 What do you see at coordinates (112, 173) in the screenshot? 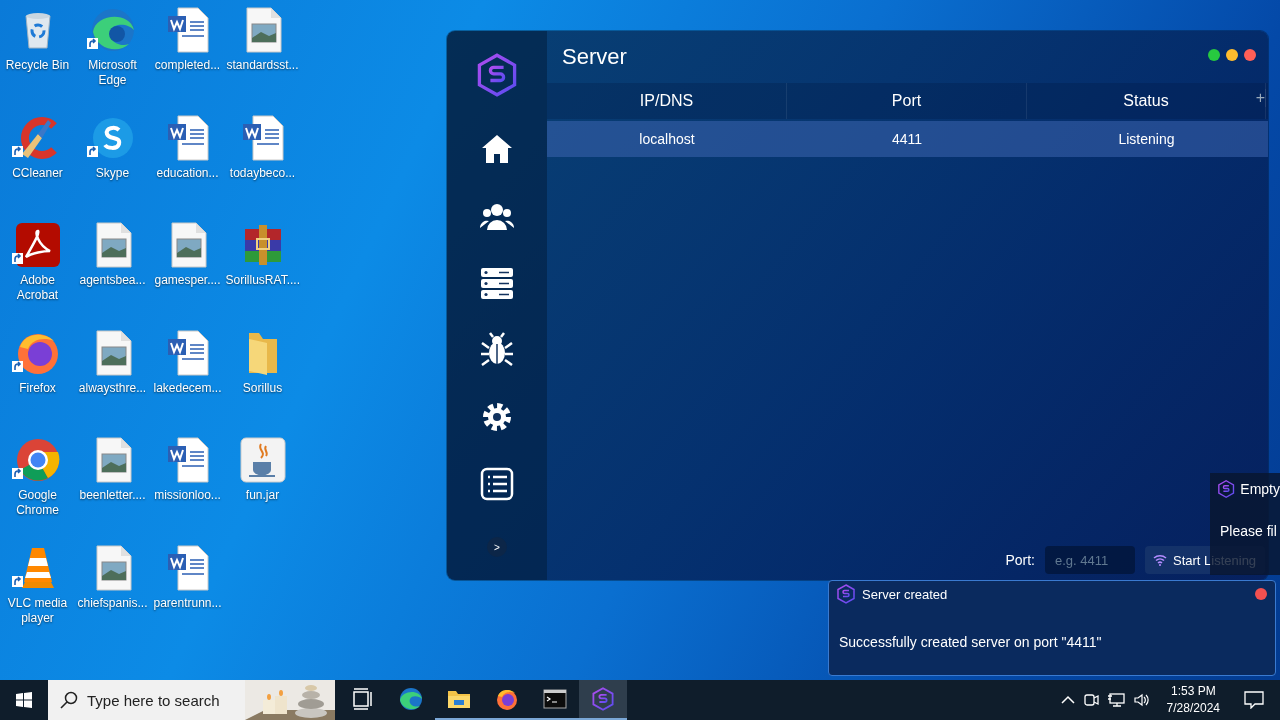
I see `desktop-icon-label: Skype` at bounding box center [112, 173].